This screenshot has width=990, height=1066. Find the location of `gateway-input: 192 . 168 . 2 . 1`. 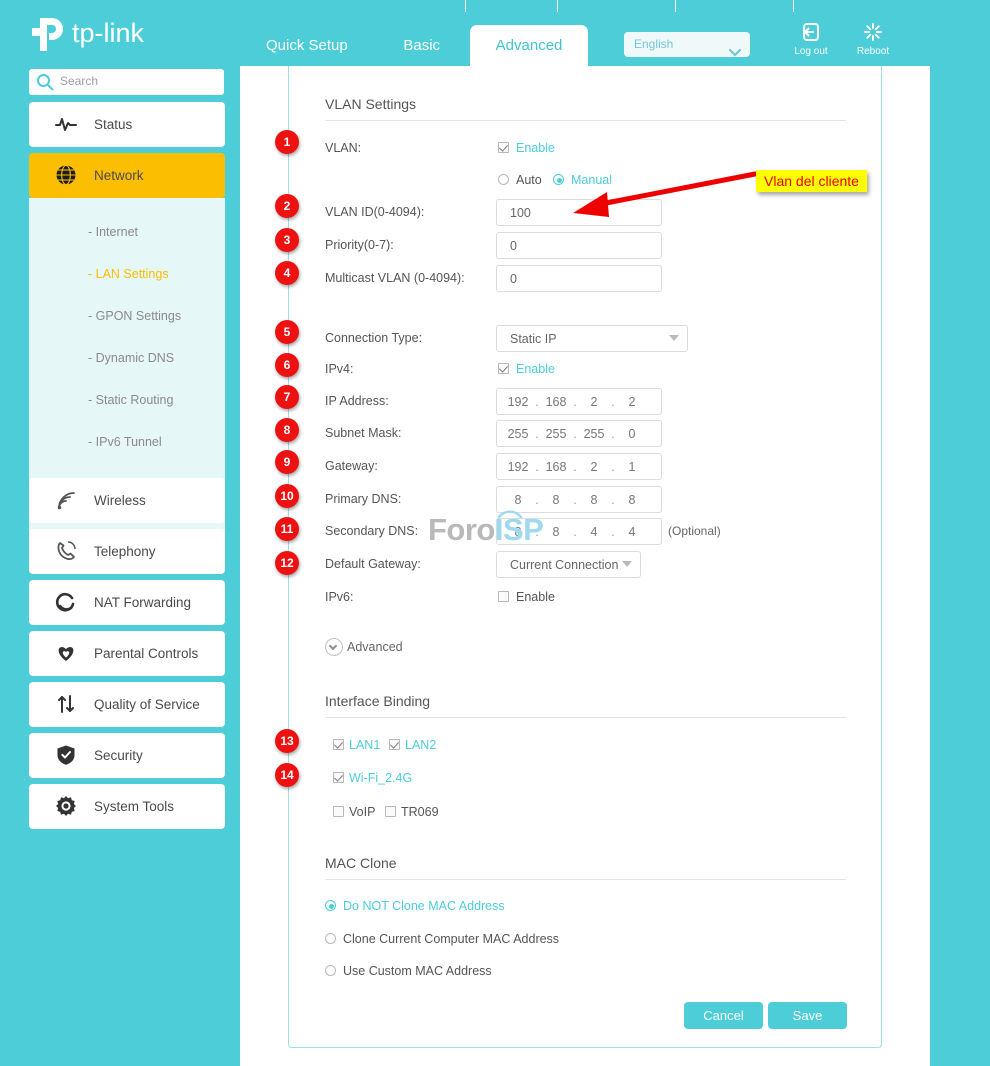

gateway-input: 192 . 168 . 2 . 1 is located at coordinates (579, 466).